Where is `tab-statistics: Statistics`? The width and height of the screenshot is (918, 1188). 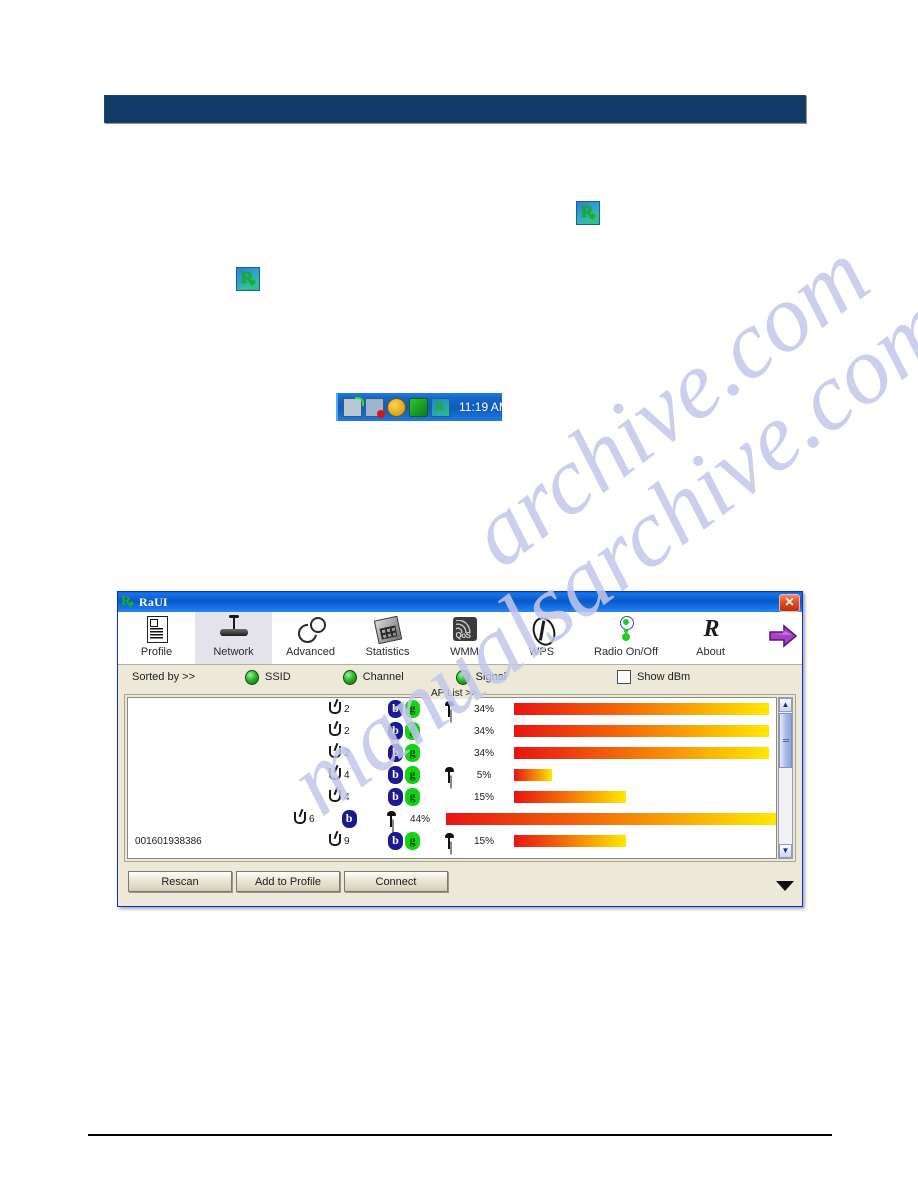 tab-statistics: Statistics is located at coordinates (387, 638).